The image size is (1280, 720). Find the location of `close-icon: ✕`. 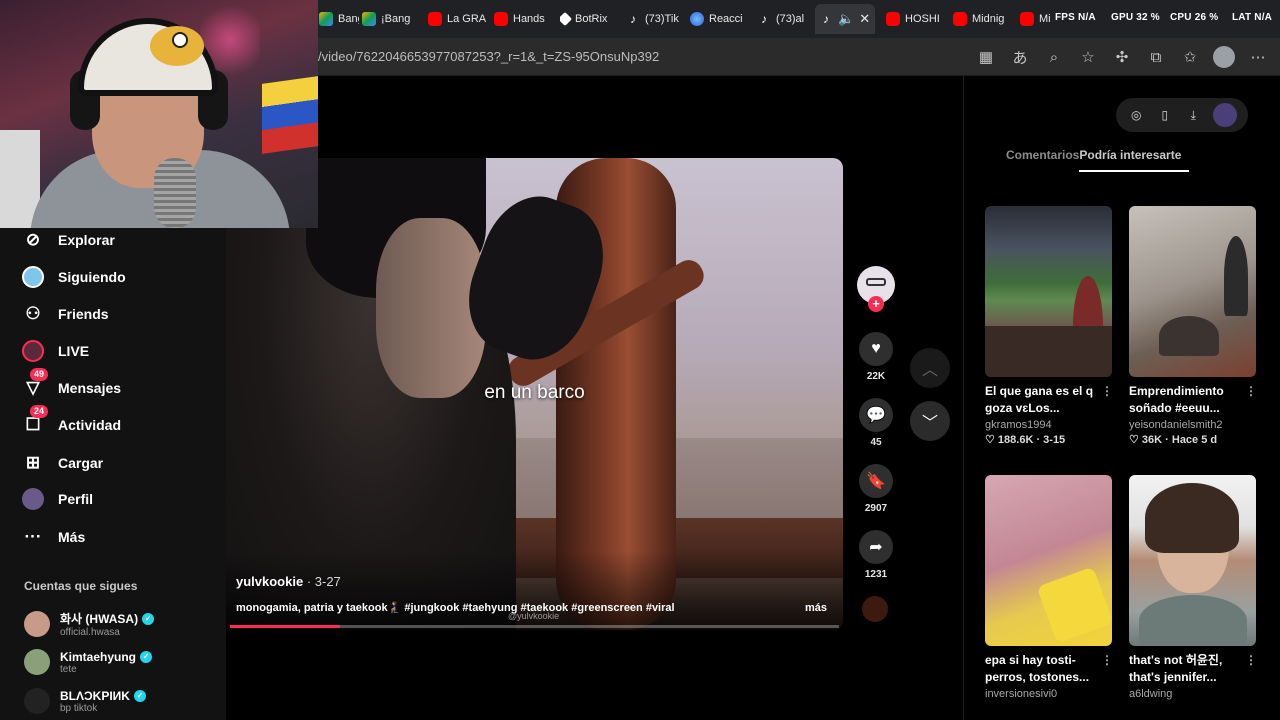

close-icon: ✕ is located at coordinates (864, 19).